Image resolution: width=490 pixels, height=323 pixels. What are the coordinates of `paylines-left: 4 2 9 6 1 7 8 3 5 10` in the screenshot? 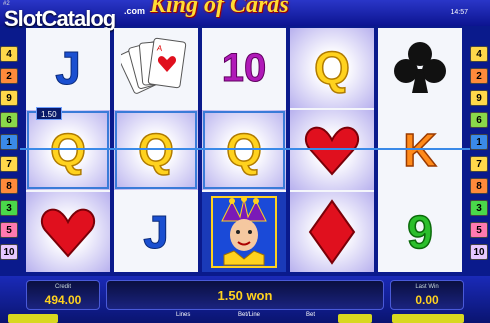 It's located at (10, 156).